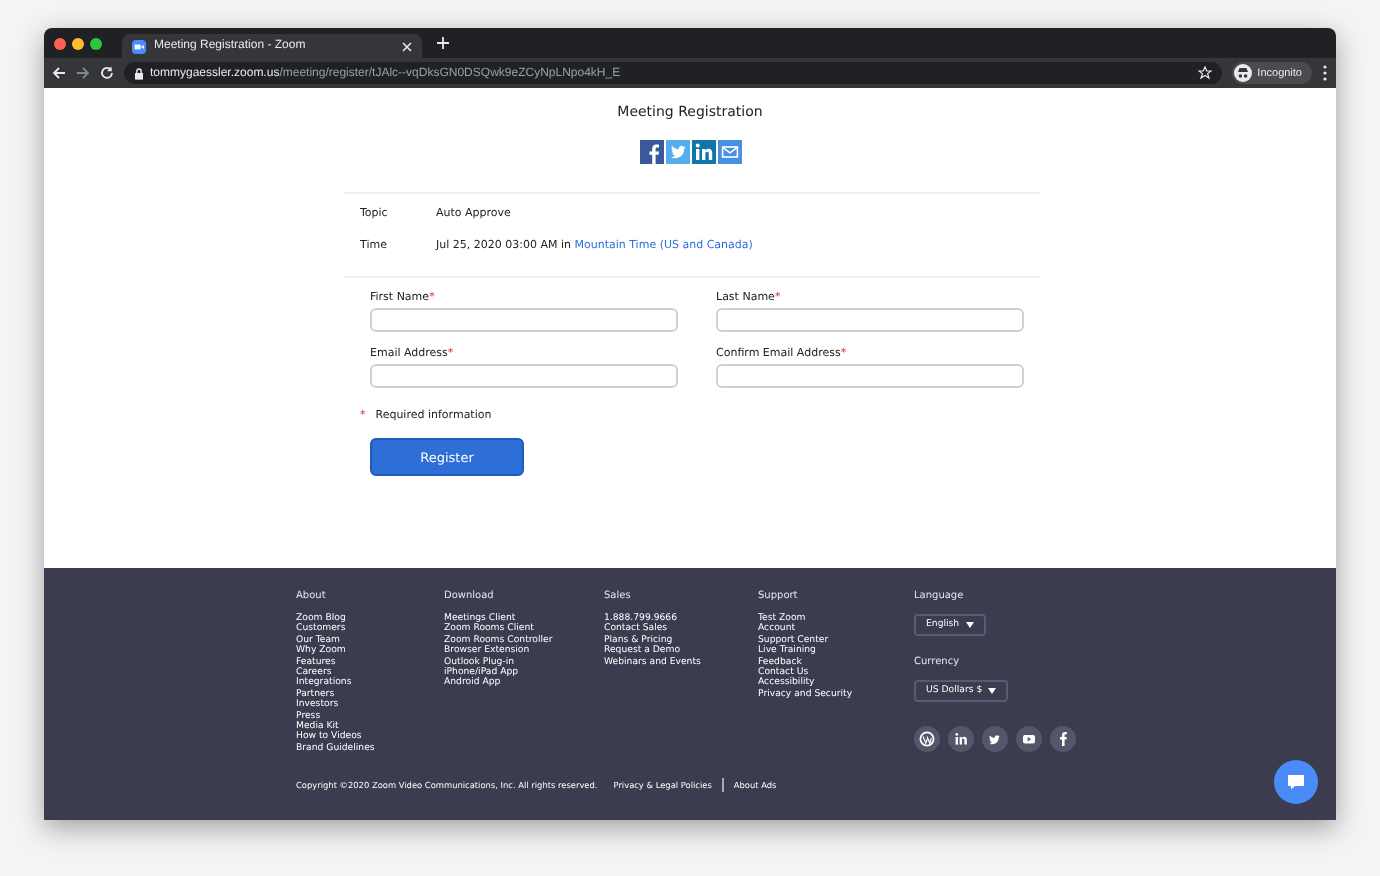 This screenshot has height=876, width=1380. Describe the element at coordinates (139, 46) in the screenshot. I see `video-camera-icon` at that location.